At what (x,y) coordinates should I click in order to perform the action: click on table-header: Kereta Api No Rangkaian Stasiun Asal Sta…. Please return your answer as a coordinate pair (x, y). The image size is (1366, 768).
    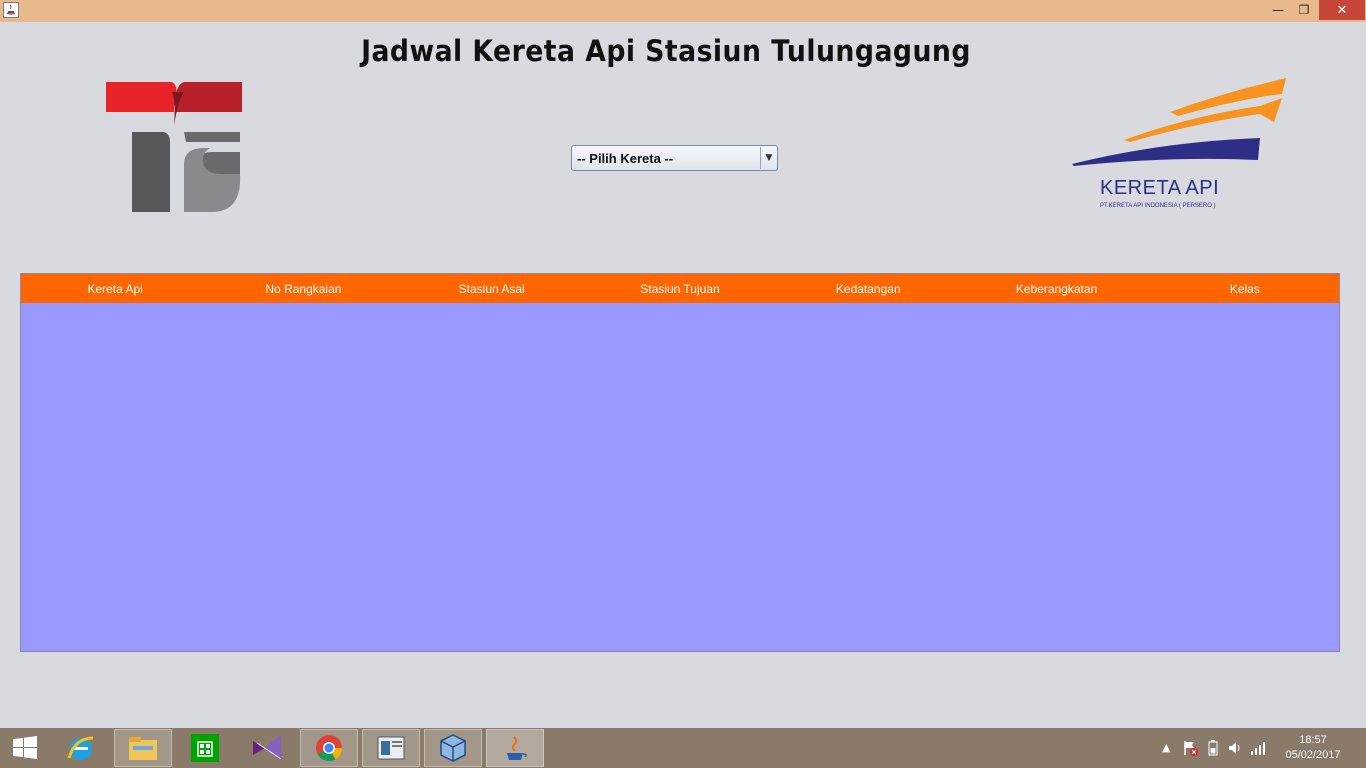
    Looking at the image, I should click on (680, 288).